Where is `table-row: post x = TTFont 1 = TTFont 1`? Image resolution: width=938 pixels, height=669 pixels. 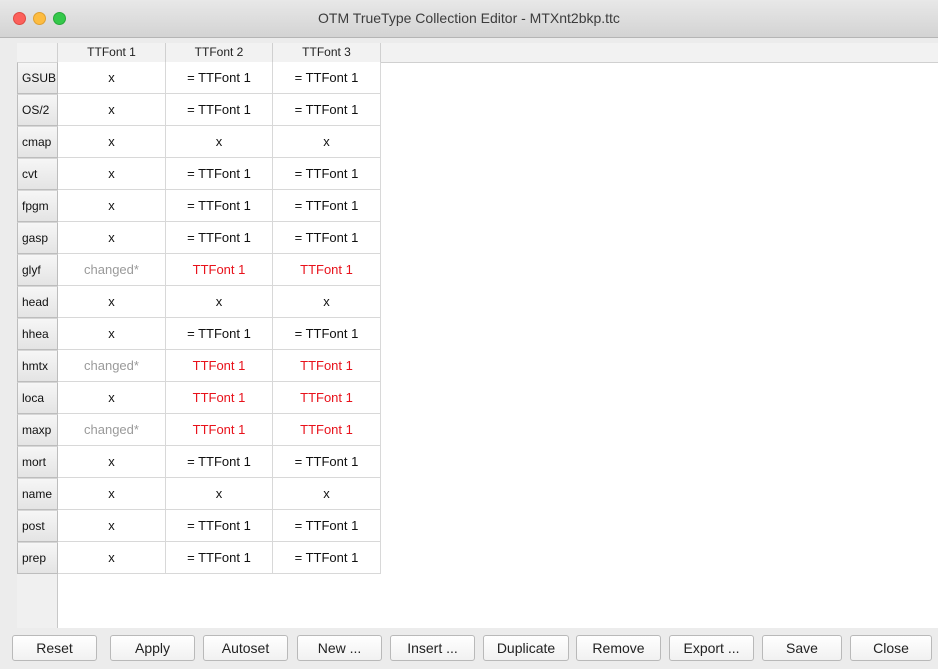
table-row: post x = TTFont 1 = TTFont 1 is located at coordinates (199, 526).